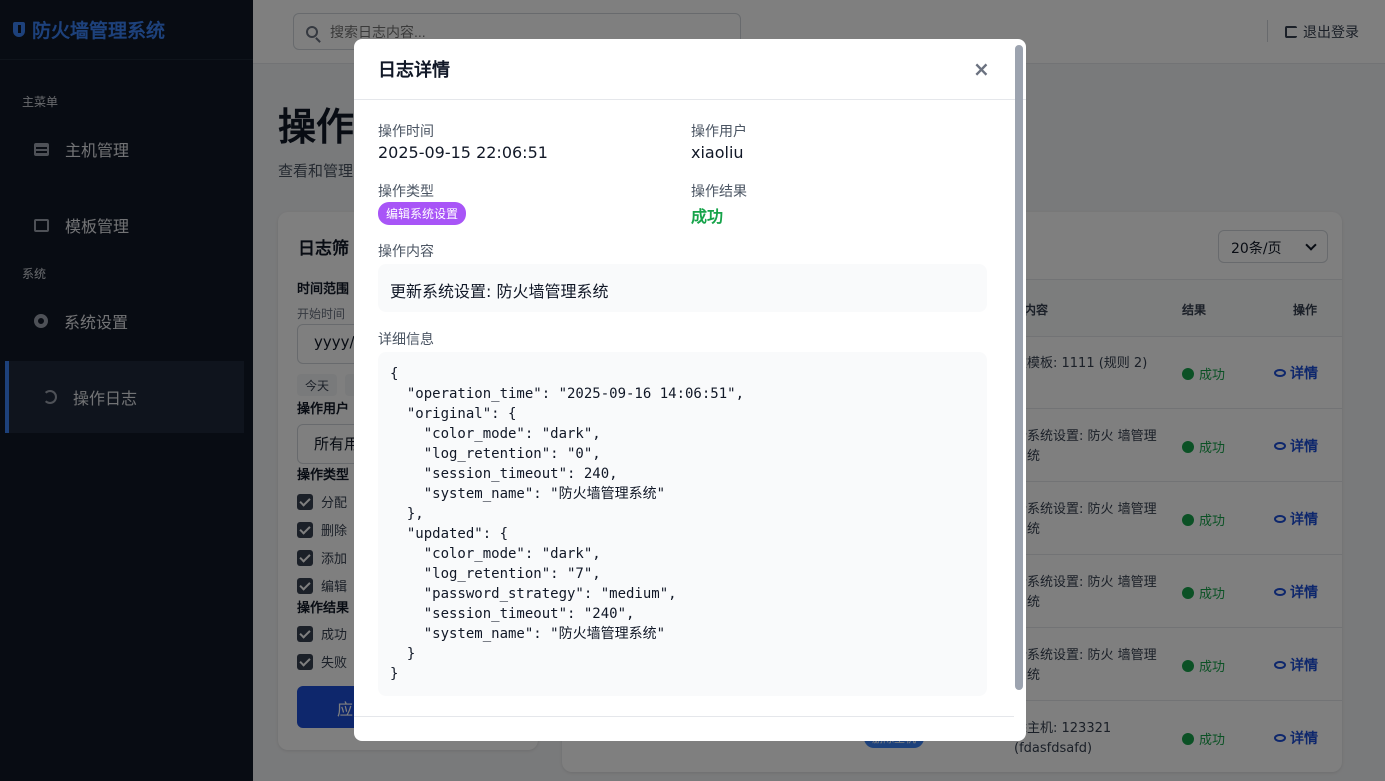 This screenshot has width=1385, height=781. What do you see at coordinates (406, 192) in the screenshot?
I see `op-type-label: 操作类型` at bounding box center [406, 192].